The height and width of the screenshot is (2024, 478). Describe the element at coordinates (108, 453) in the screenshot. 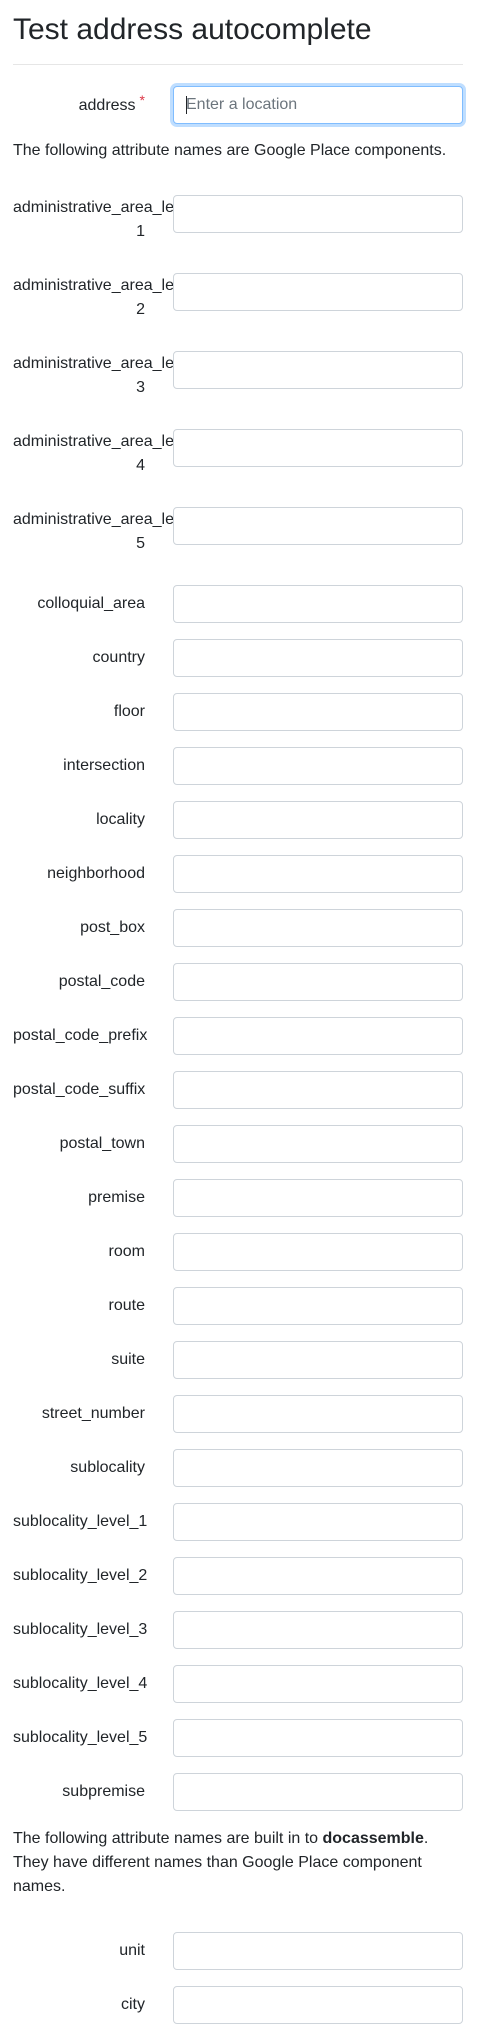

I see `google-label-administrative_area_level_4: administrative_area_level_ 4` at that location.